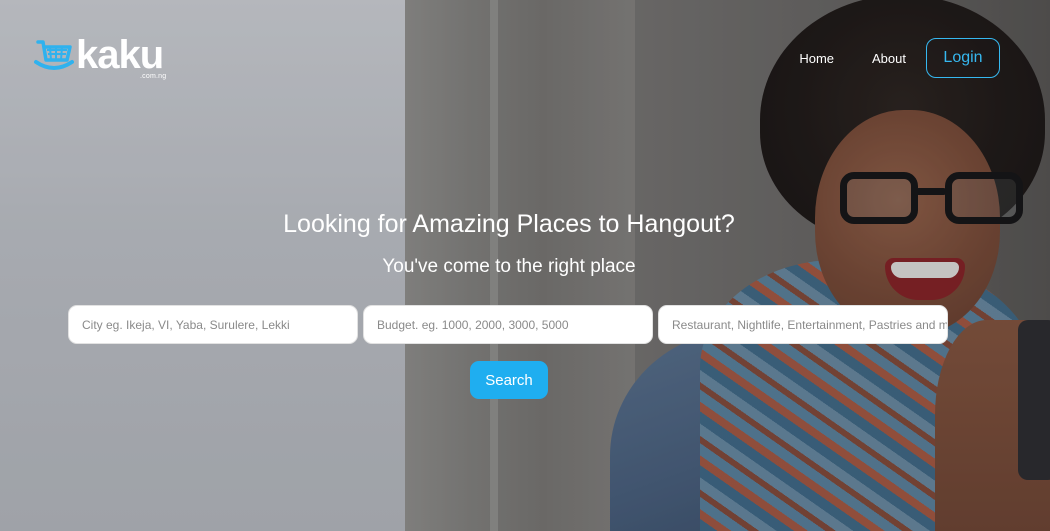 This screenshot has width=1050, height=531. I want to click on city-input, so click(219, 324).